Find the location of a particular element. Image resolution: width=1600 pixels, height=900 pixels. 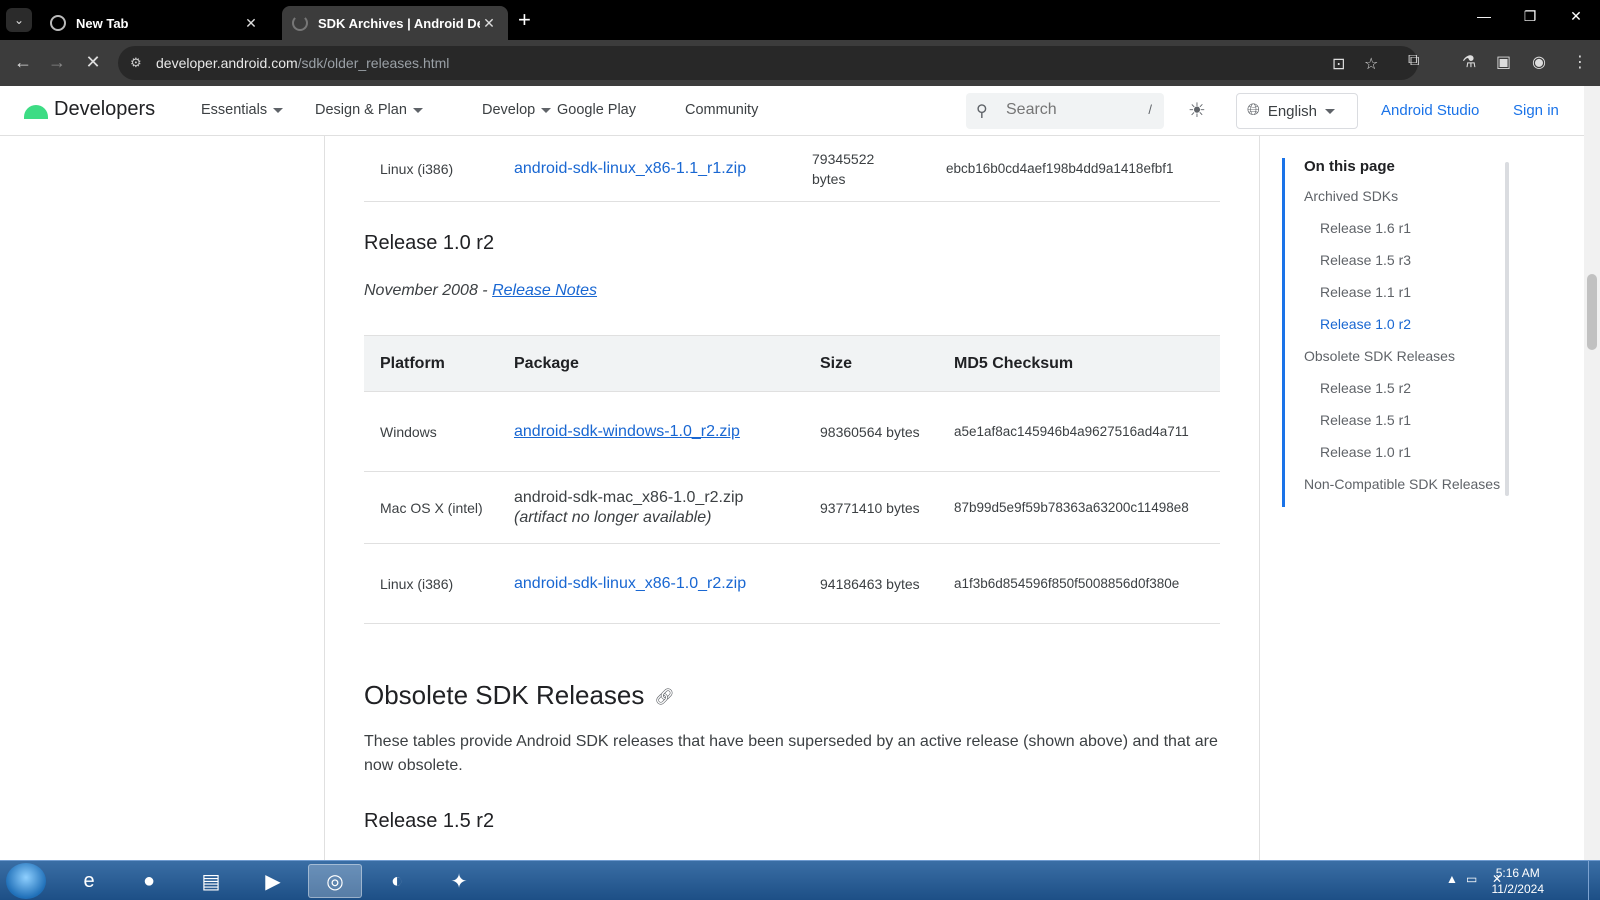

column-header-size: Size is located at coordinates (836, 363).